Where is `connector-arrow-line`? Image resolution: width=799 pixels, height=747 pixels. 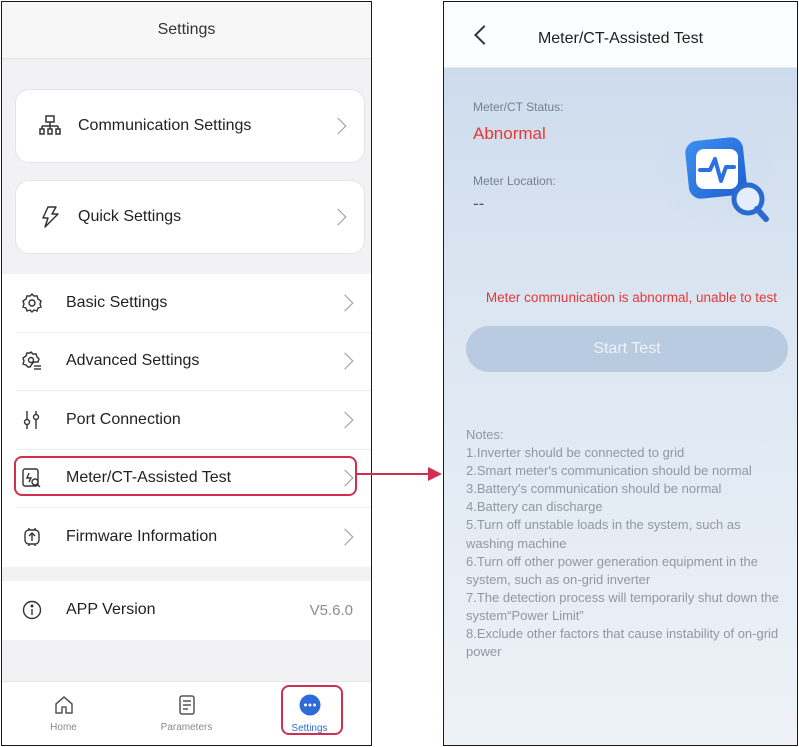
connector-arrow-line is located at coordinates (397, 474).